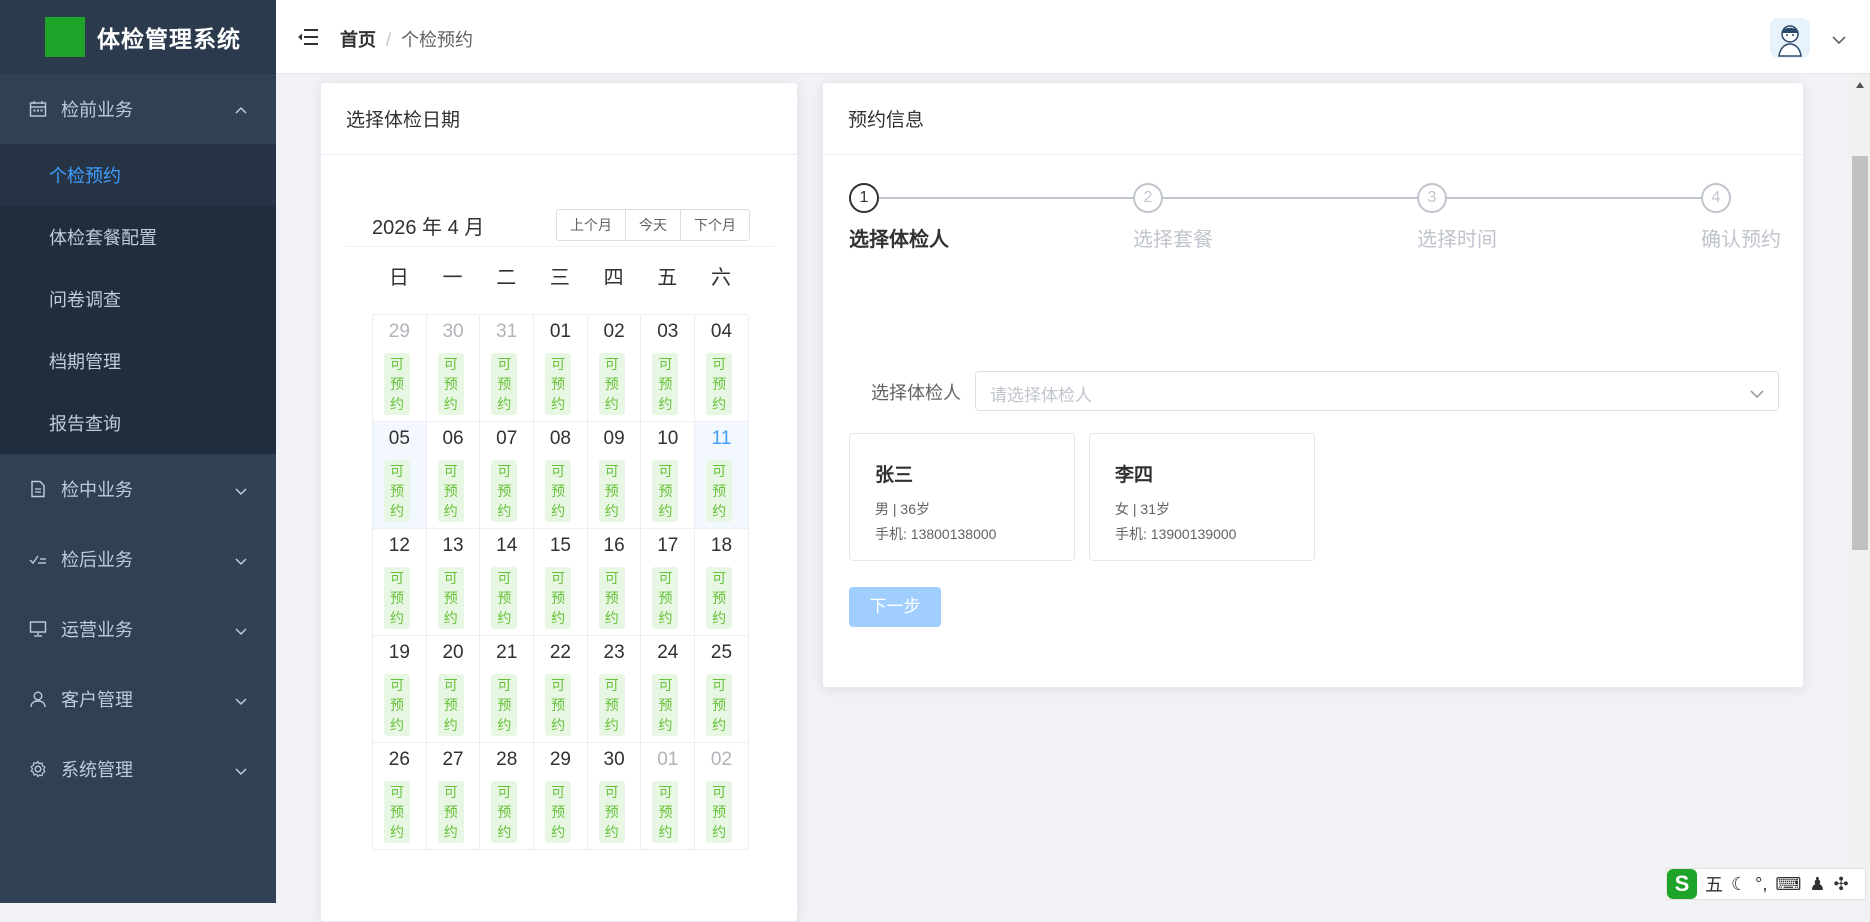 The image size is (1870, 922). Describe the element at coordinates (895, 607) in the screenshot. I see `next-step-button: 下一步` at that location.